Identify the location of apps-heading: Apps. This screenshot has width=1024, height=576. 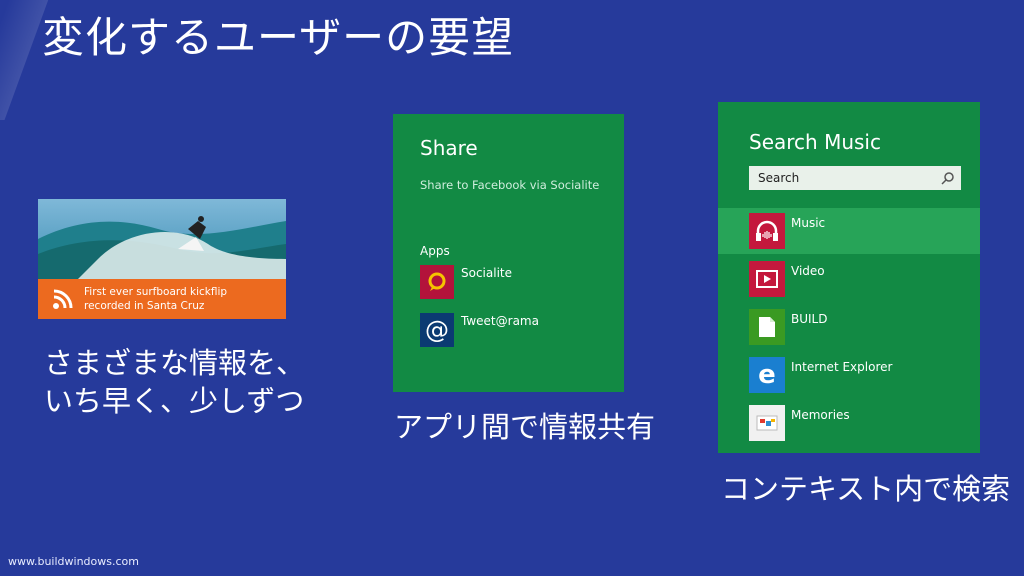
(435, 251).